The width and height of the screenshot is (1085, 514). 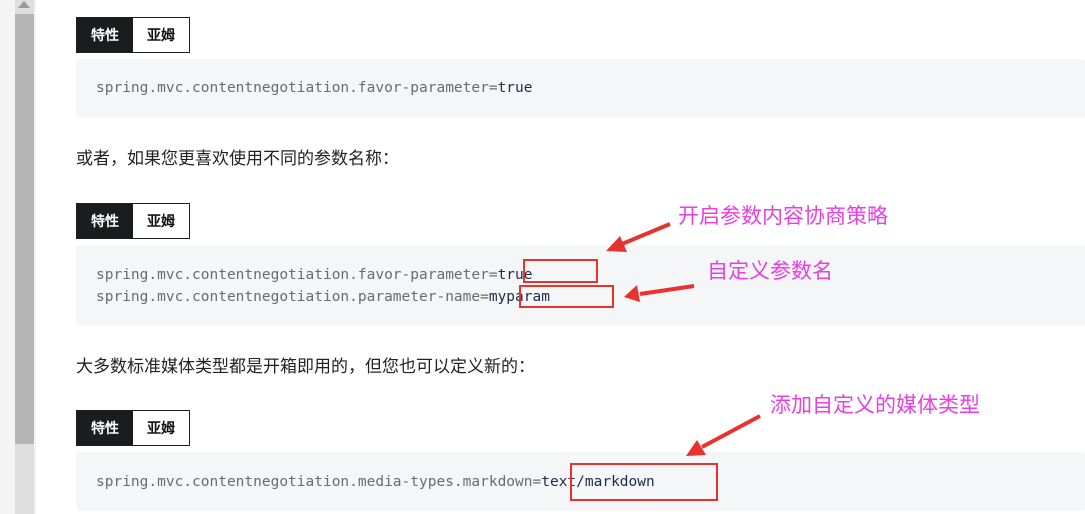 What do you see at coordinates (683, 339) in the screenshot?
I see `annotation-arrows` at bounding box center [683, 339].